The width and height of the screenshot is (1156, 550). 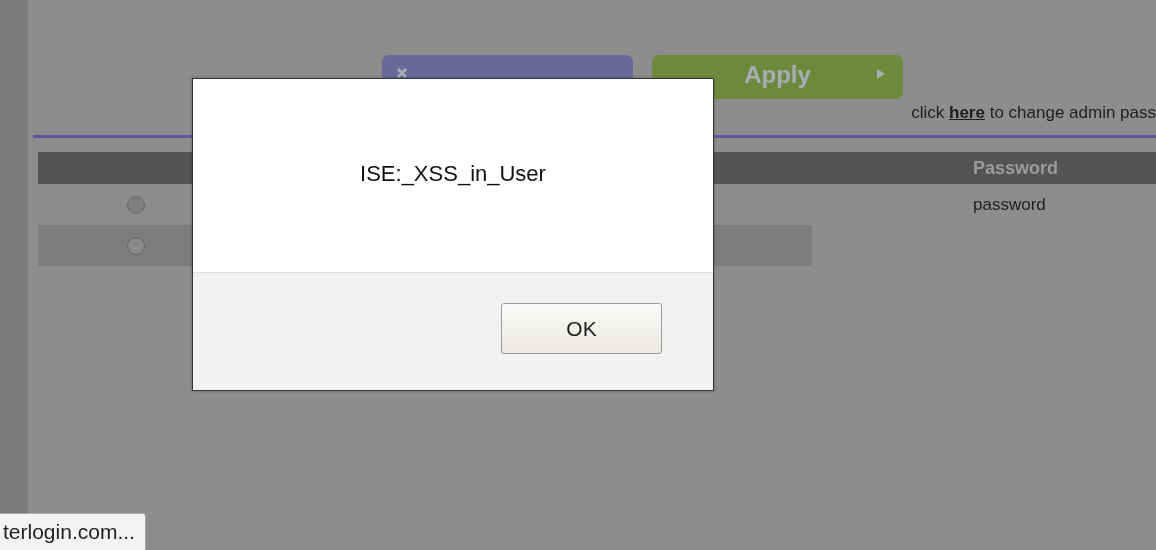 What do you see at coordinates (402, 73) in the screenshot?
I see `close-icon` at bounding box center [402, 73].